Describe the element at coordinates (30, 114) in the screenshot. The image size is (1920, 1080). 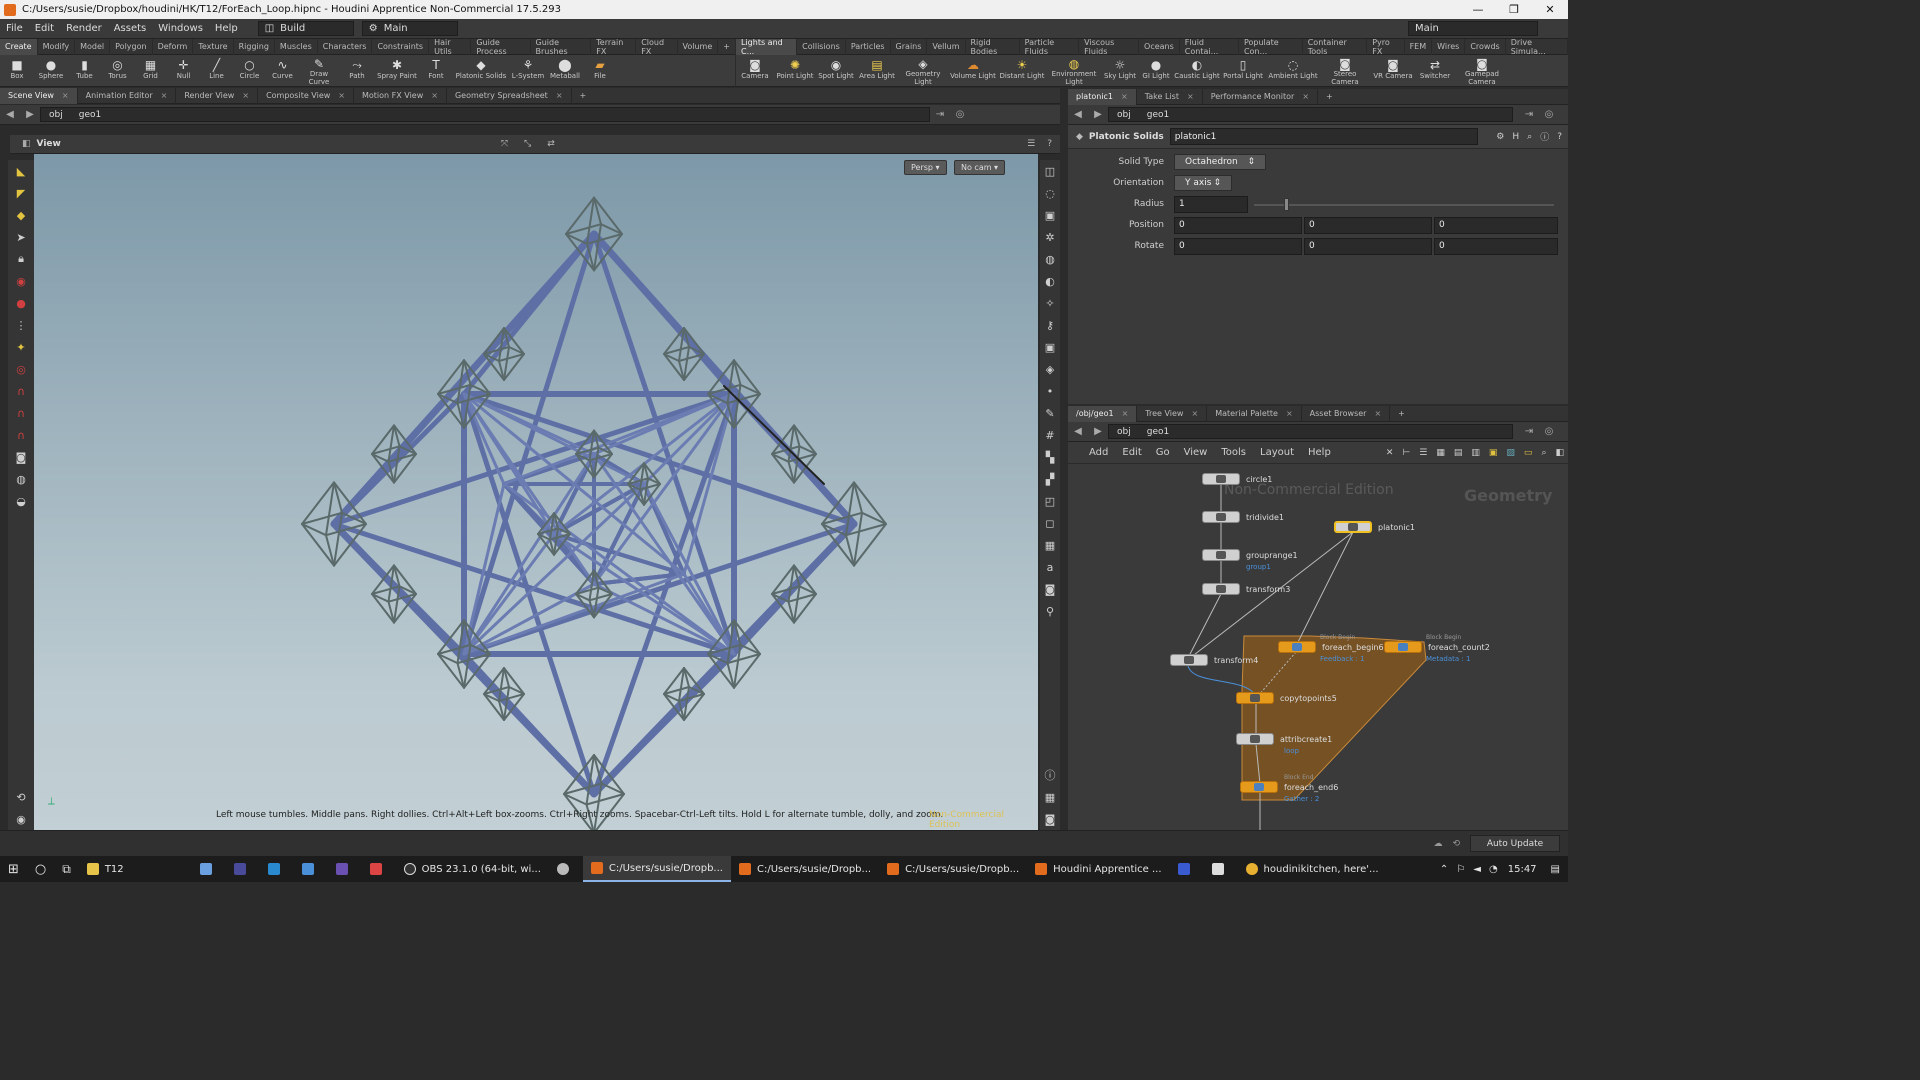
I see `forward-arrow-icon: ▶` at that location.